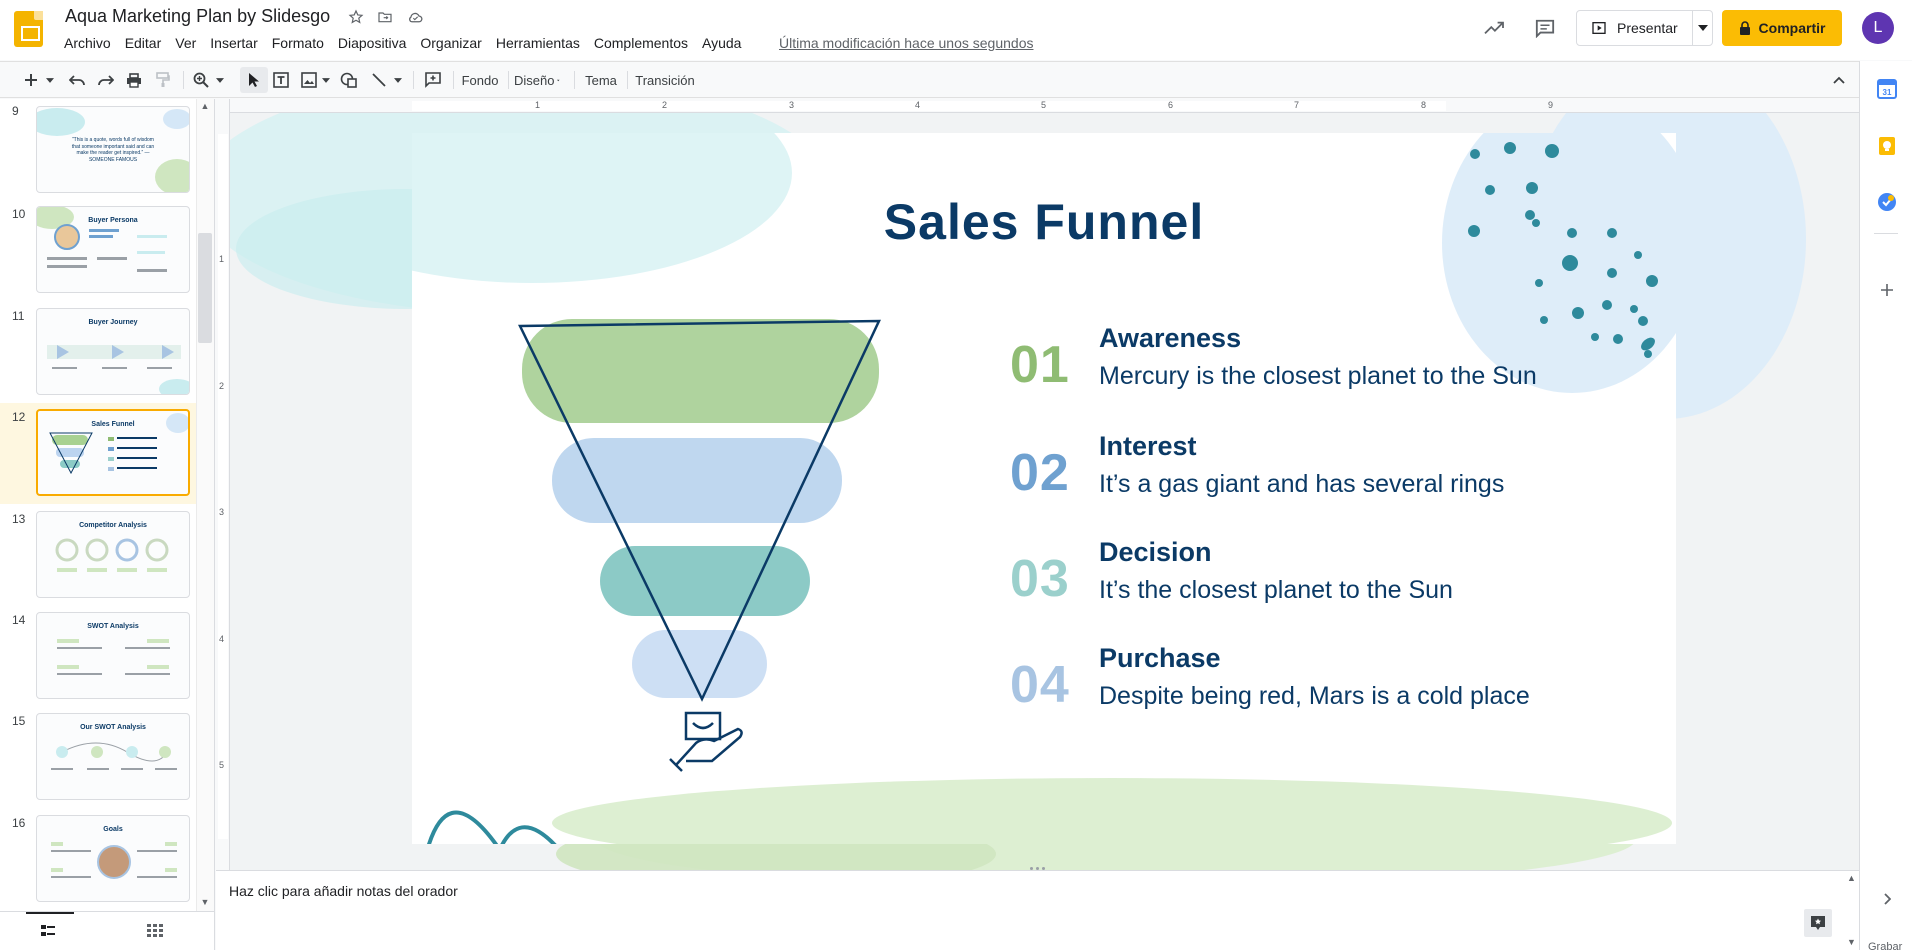 This screenshot has width=1912, height=950. Describe the element at coordinates (113, 756) in the screenshot. I see `slide-thumbnail: Our SWOT Analysis` at that location.